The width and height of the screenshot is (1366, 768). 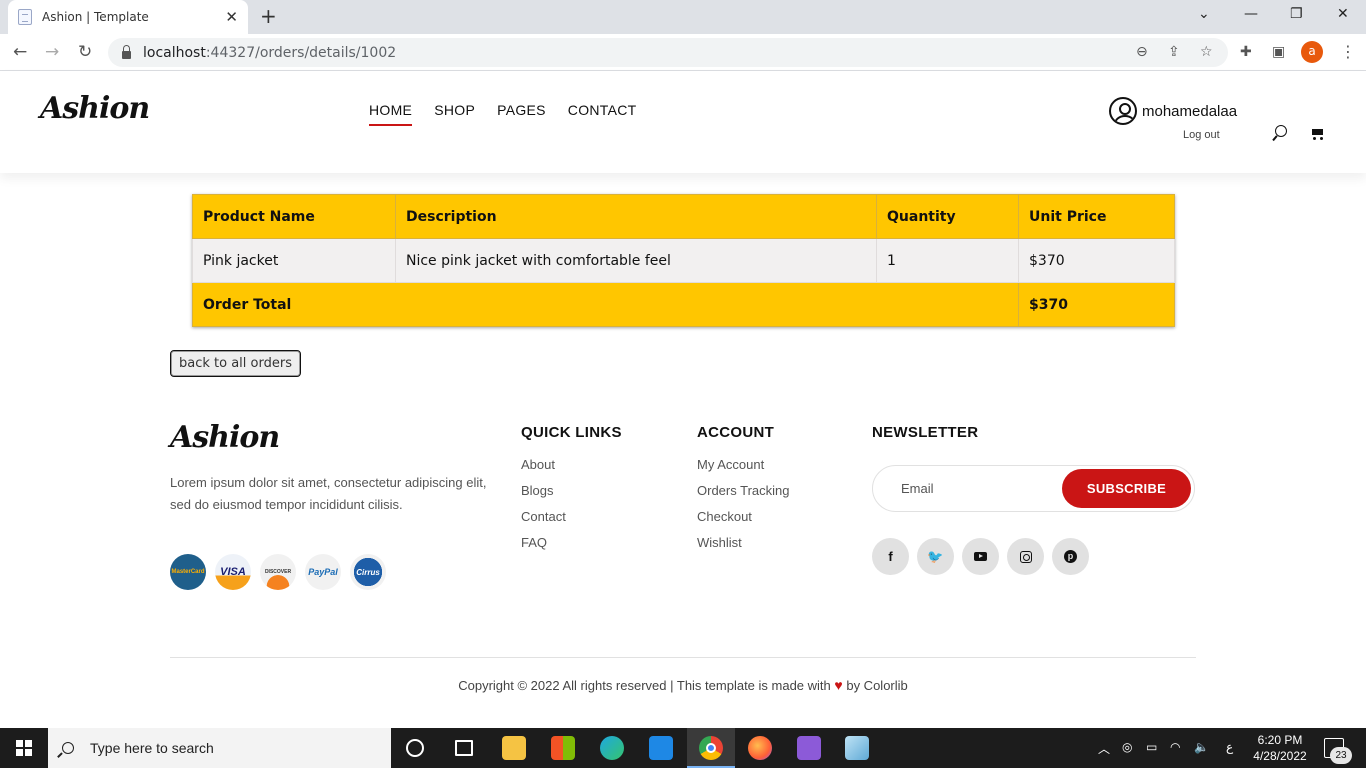 I want to click on cortana-icon, so click(x=415, y=748).